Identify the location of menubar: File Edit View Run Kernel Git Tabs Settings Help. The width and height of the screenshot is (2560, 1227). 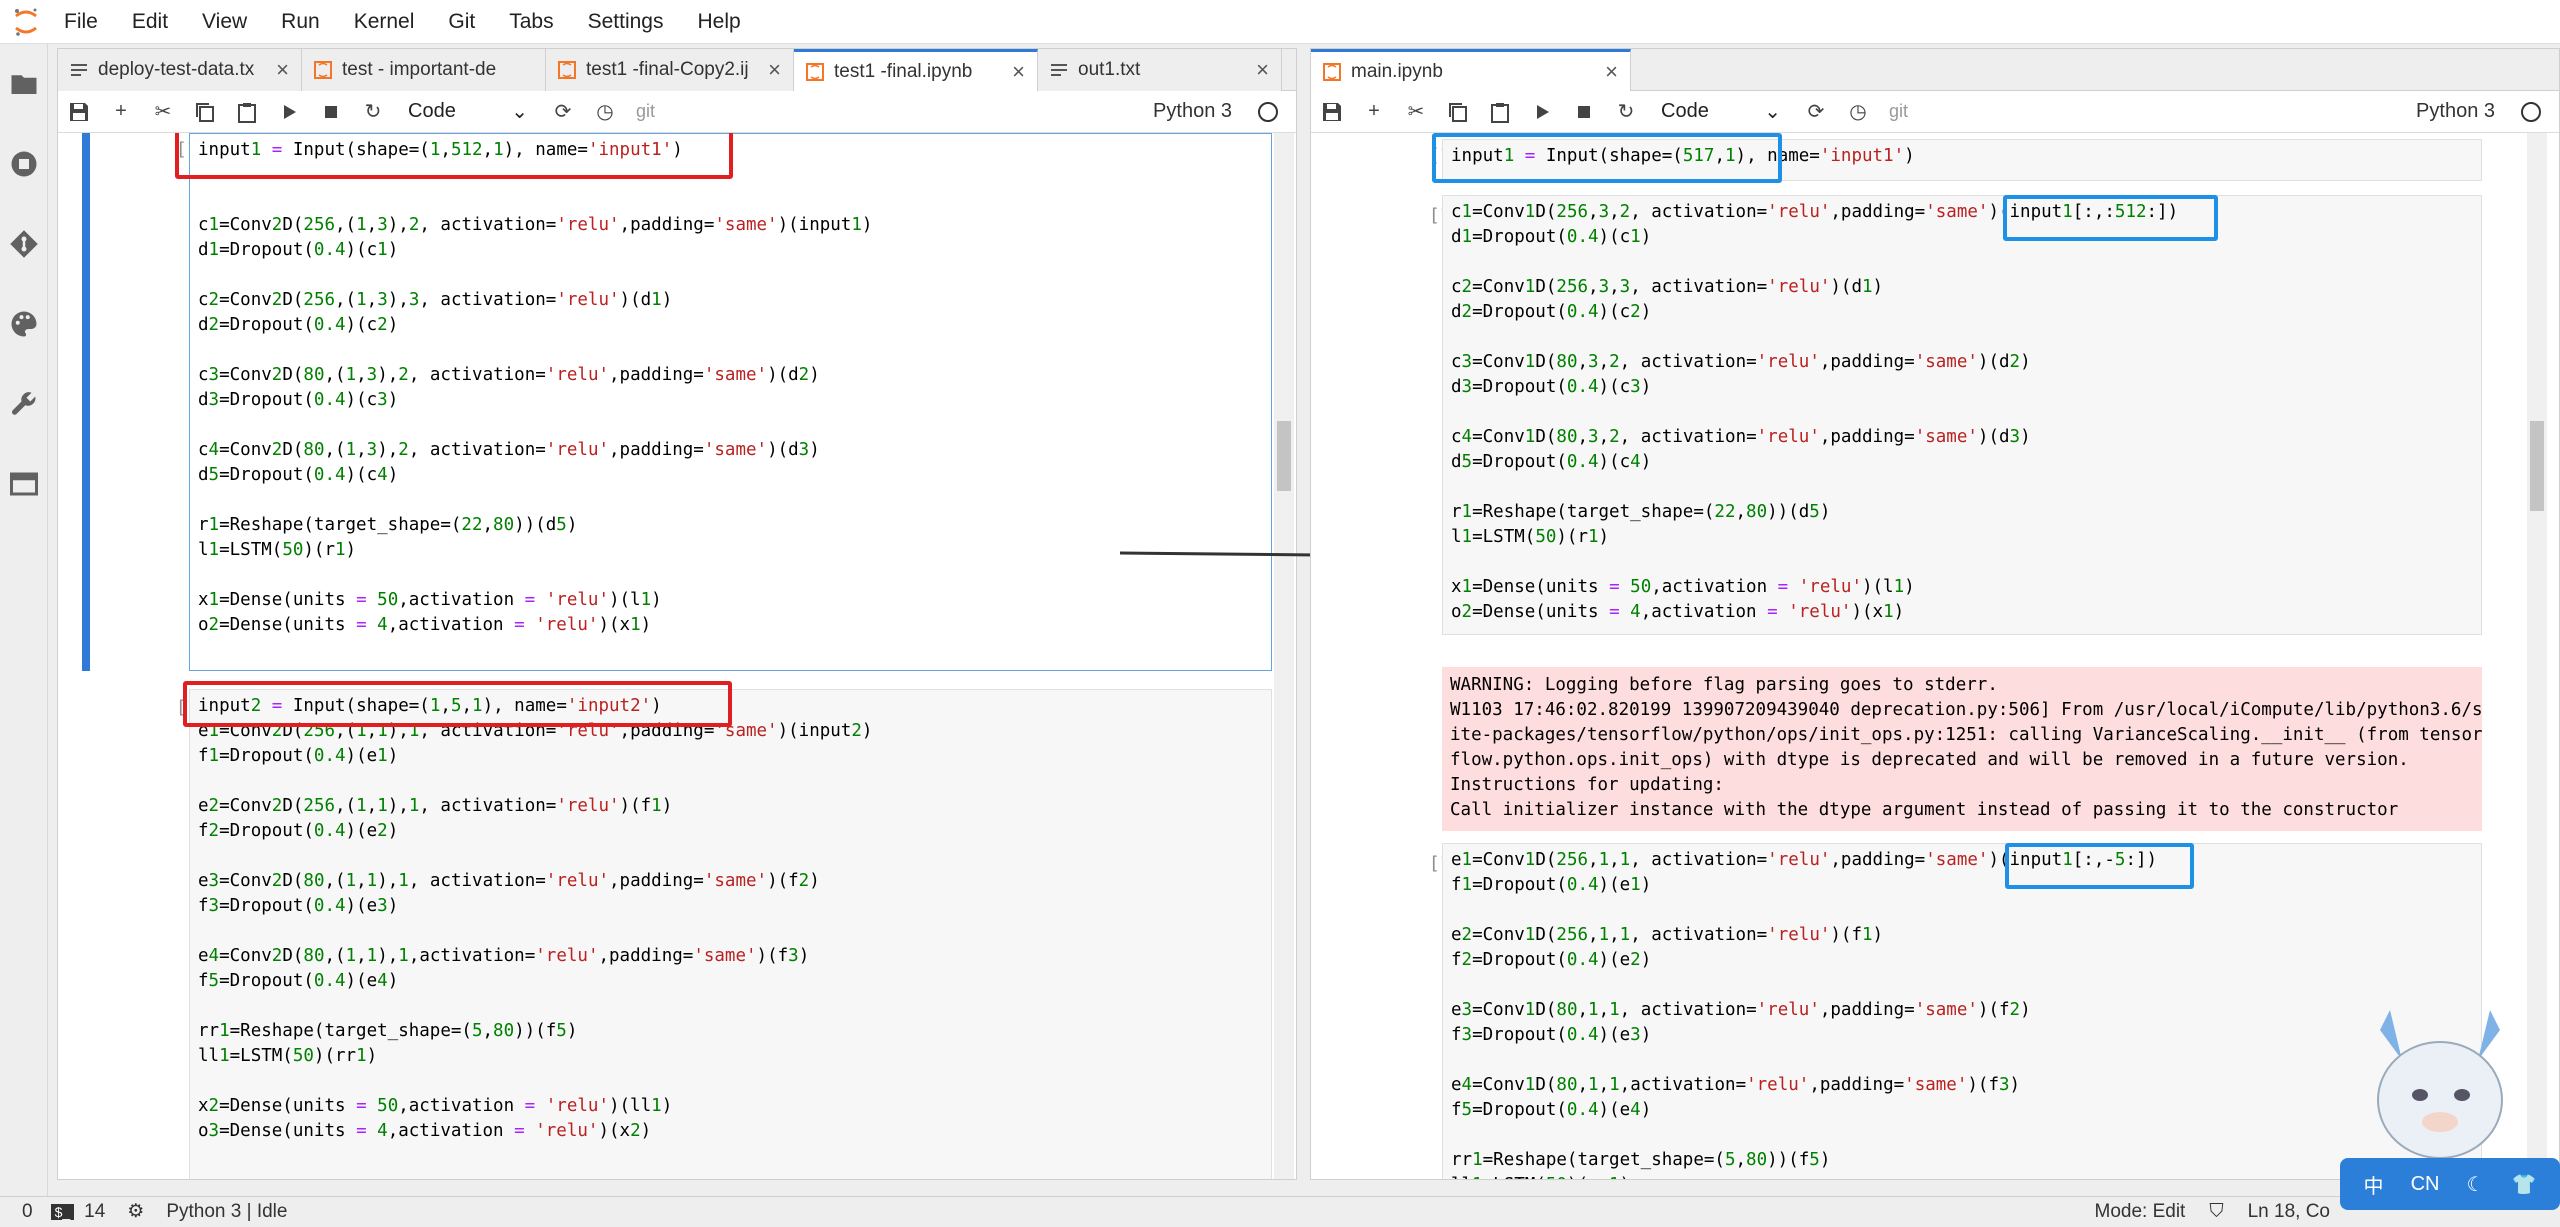
(1280, 22).